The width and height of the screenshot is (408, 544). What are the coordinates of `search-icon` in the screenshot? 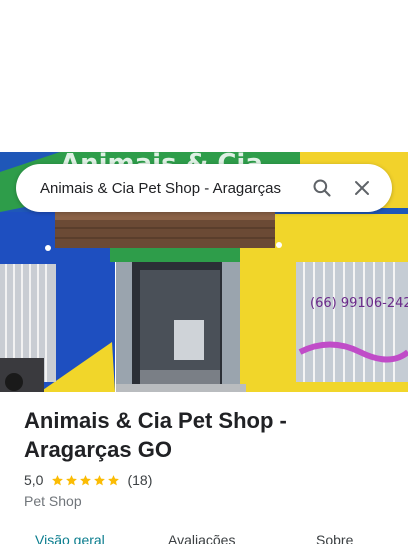 It's located at (322, 188).